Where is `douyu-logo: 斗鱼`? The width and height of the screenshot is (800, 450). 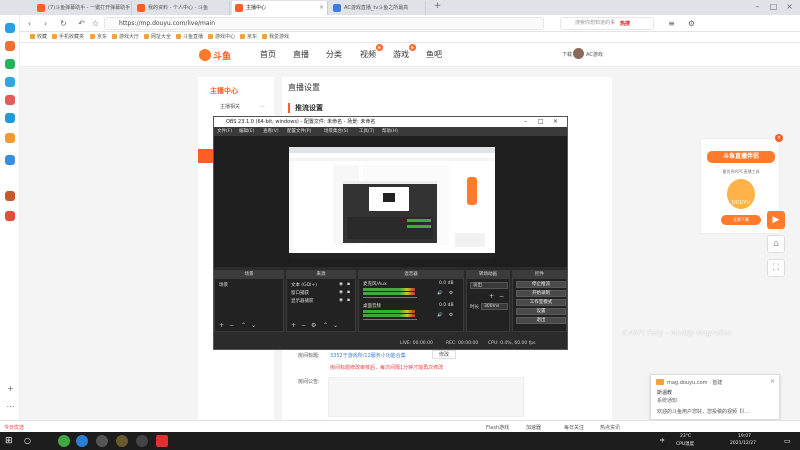
douyu-logo: 斗鱼 is located at coordinates (218, 55).